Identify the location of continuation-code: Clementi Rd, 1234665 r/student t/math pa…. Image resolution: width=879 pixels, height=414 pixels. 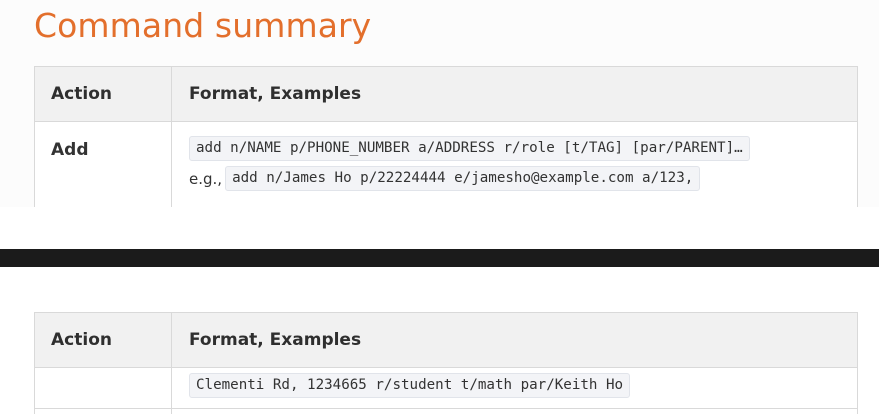
(410, 385).